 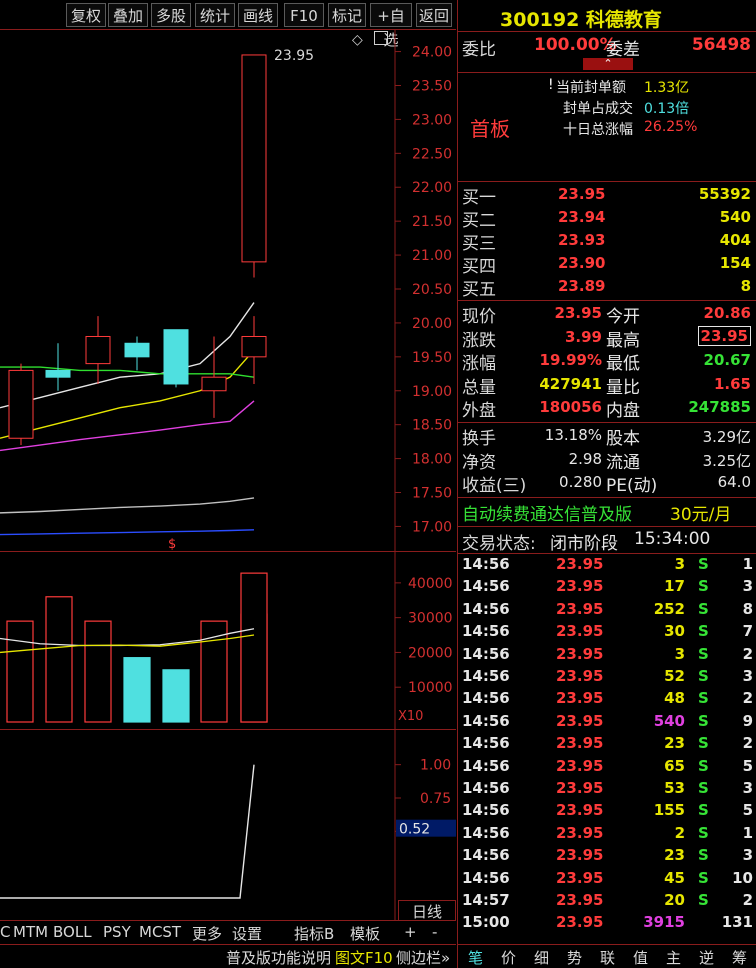 I want to click on right-tab-0: 笔, so click(x=475, y=957).